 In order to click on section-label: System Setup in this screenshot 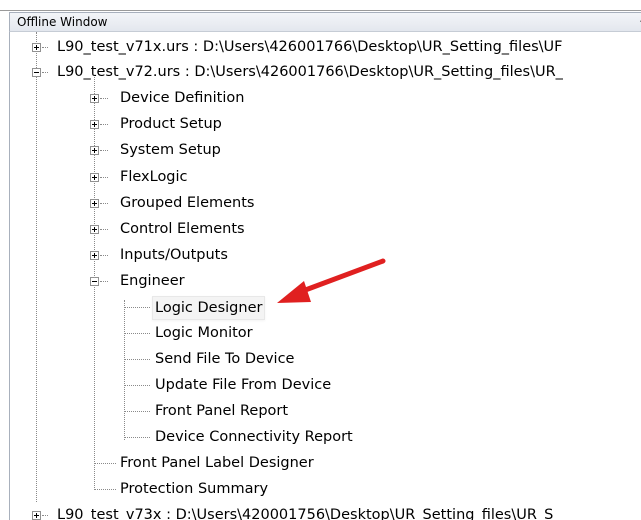, I will do `click(170, 150)`.